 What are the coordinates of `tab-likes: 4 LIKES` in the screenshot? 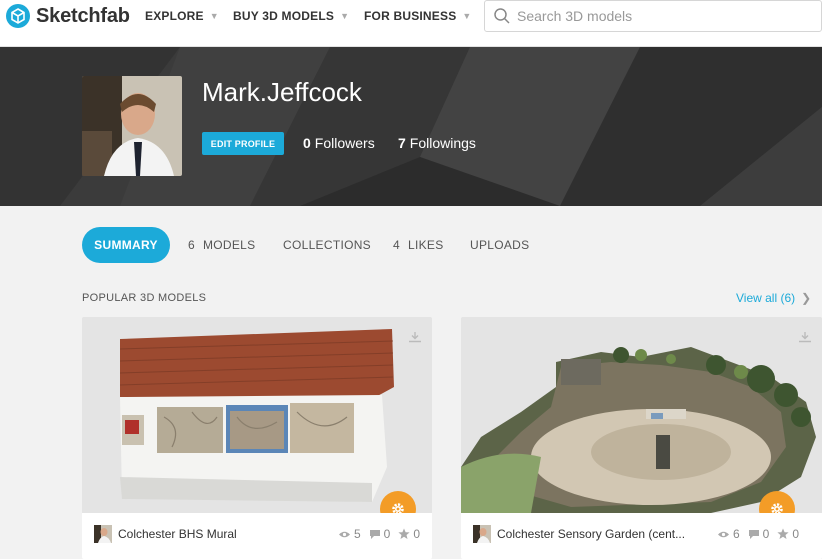 It's located at (418, 245).